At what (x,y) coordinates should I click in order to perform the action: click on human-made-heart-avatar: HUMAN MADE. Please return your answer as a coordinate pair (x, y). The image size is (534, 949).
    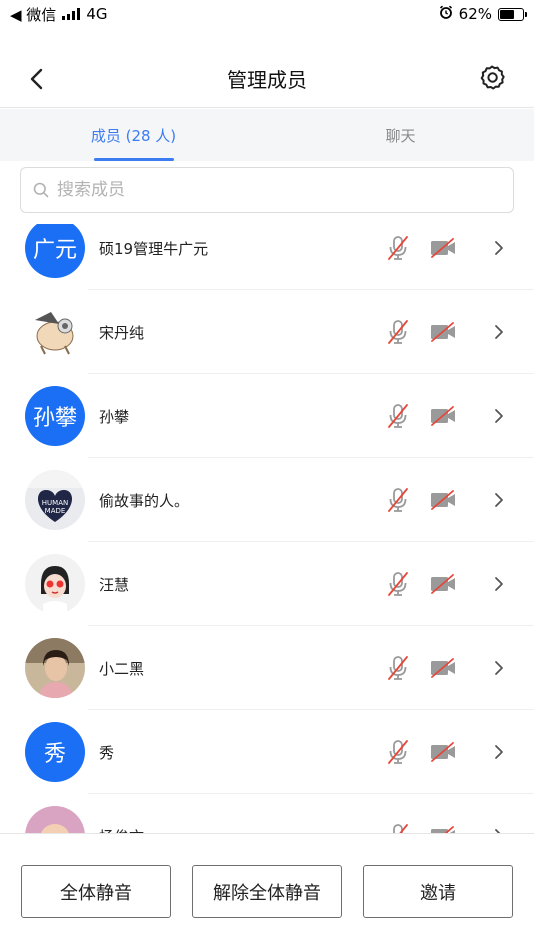
    Looking at the image, I should click on (55, 500).